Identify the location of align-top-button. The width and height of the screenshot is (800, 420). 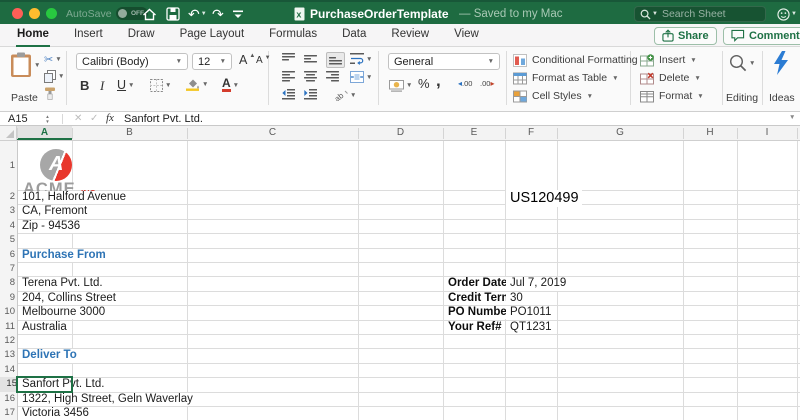
(288, 59).